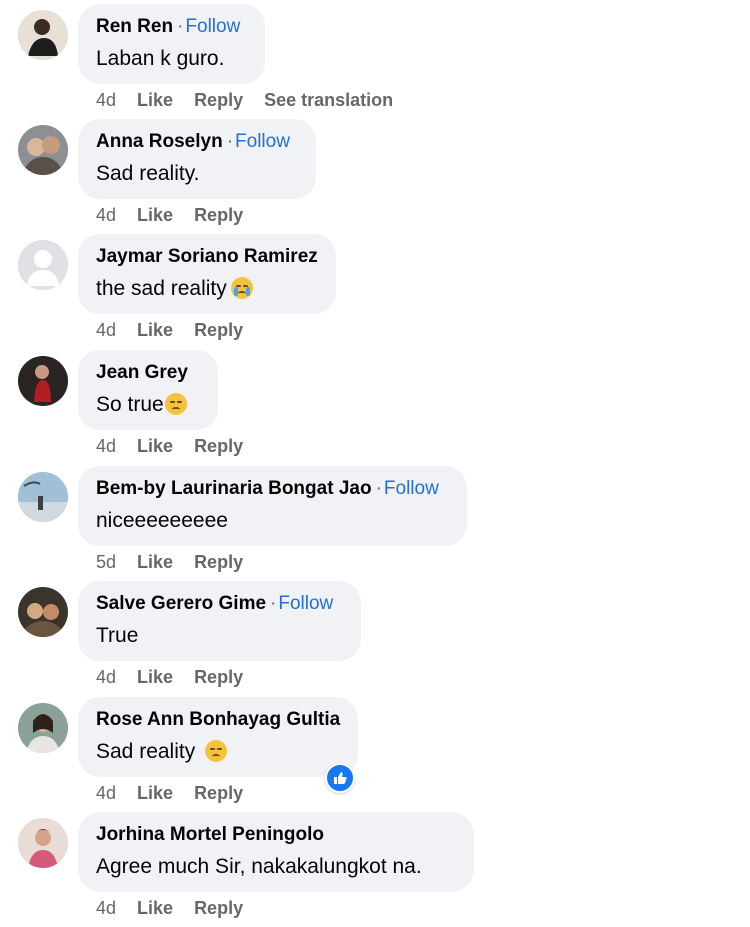 The width and height of the screenshot is (750, 927). I want to click on comment-text-content: the sad reality, so click(161, 288).